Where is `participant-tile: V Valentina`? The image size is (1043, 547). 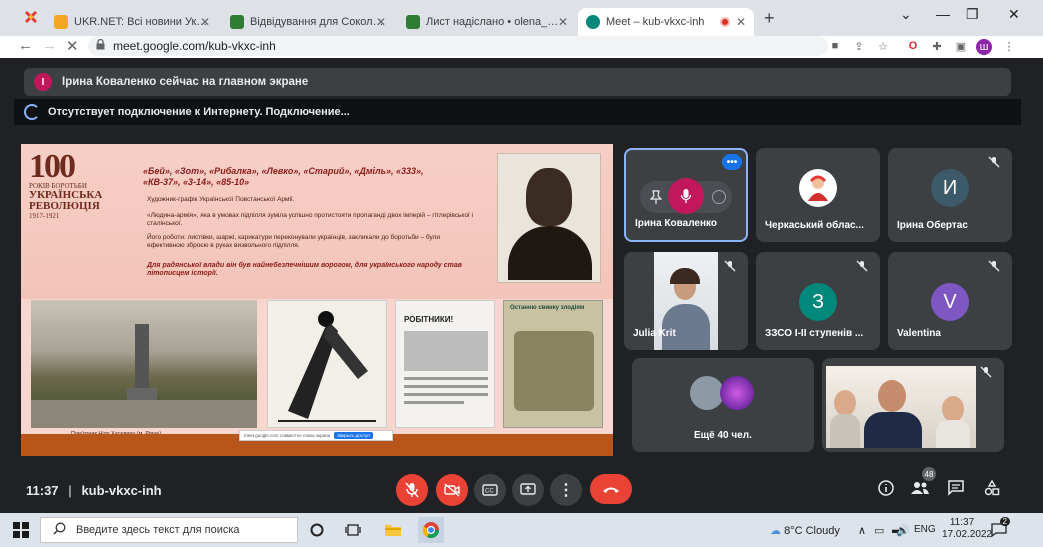
participant-tile: V Valentina is located at coordinates (950, 301).